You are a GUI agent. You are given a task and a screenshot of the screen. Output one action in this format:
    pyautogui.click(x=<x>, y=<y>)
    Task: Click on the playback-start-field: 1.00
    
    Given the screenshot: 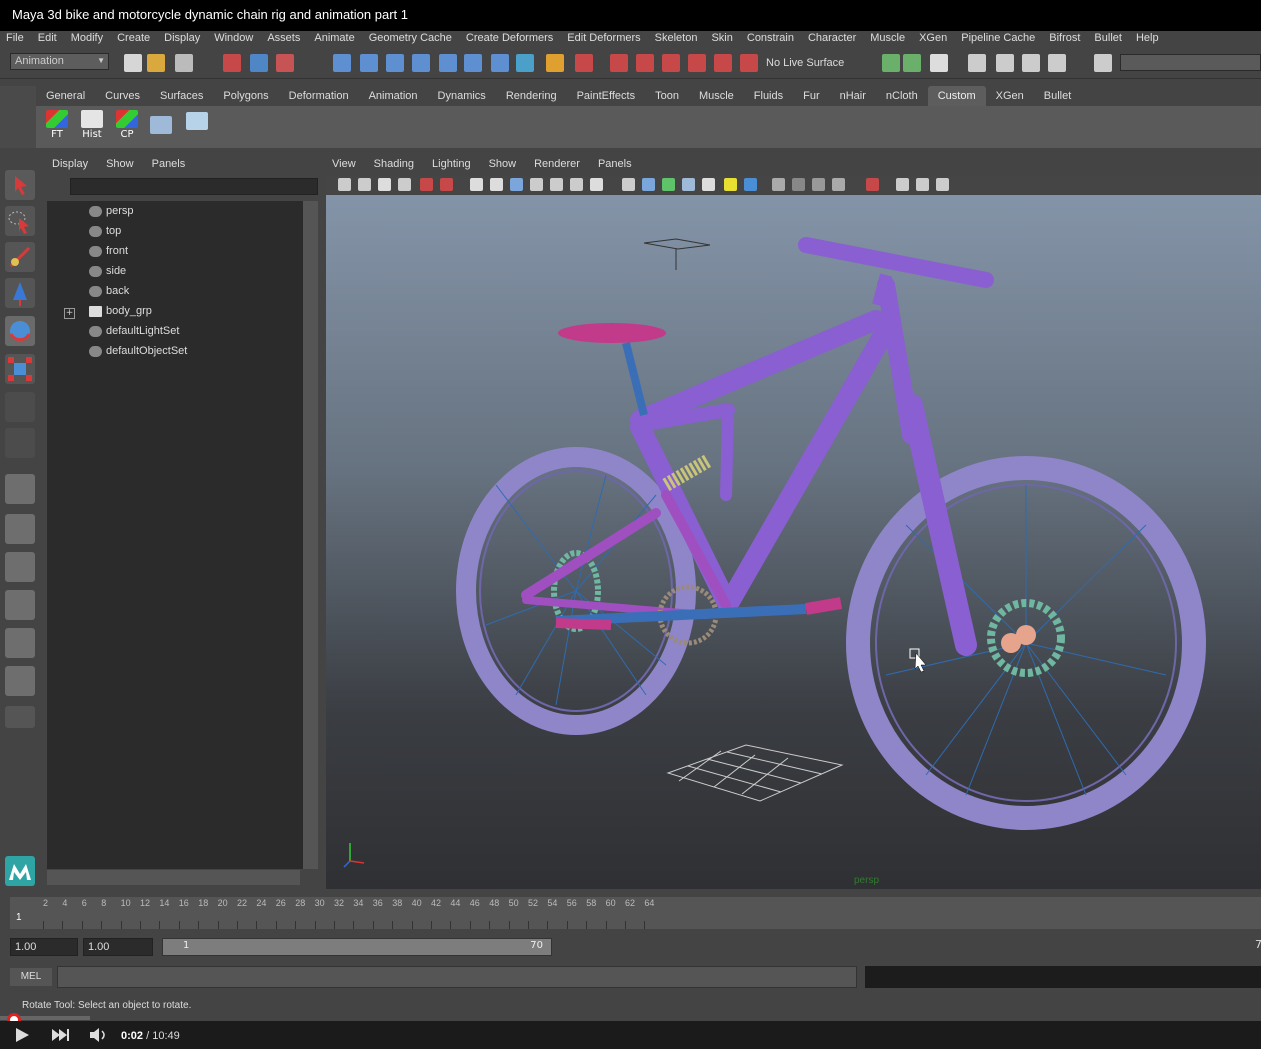 What is the action you would take?
    pyautogui.click(x=118, y=947)
    